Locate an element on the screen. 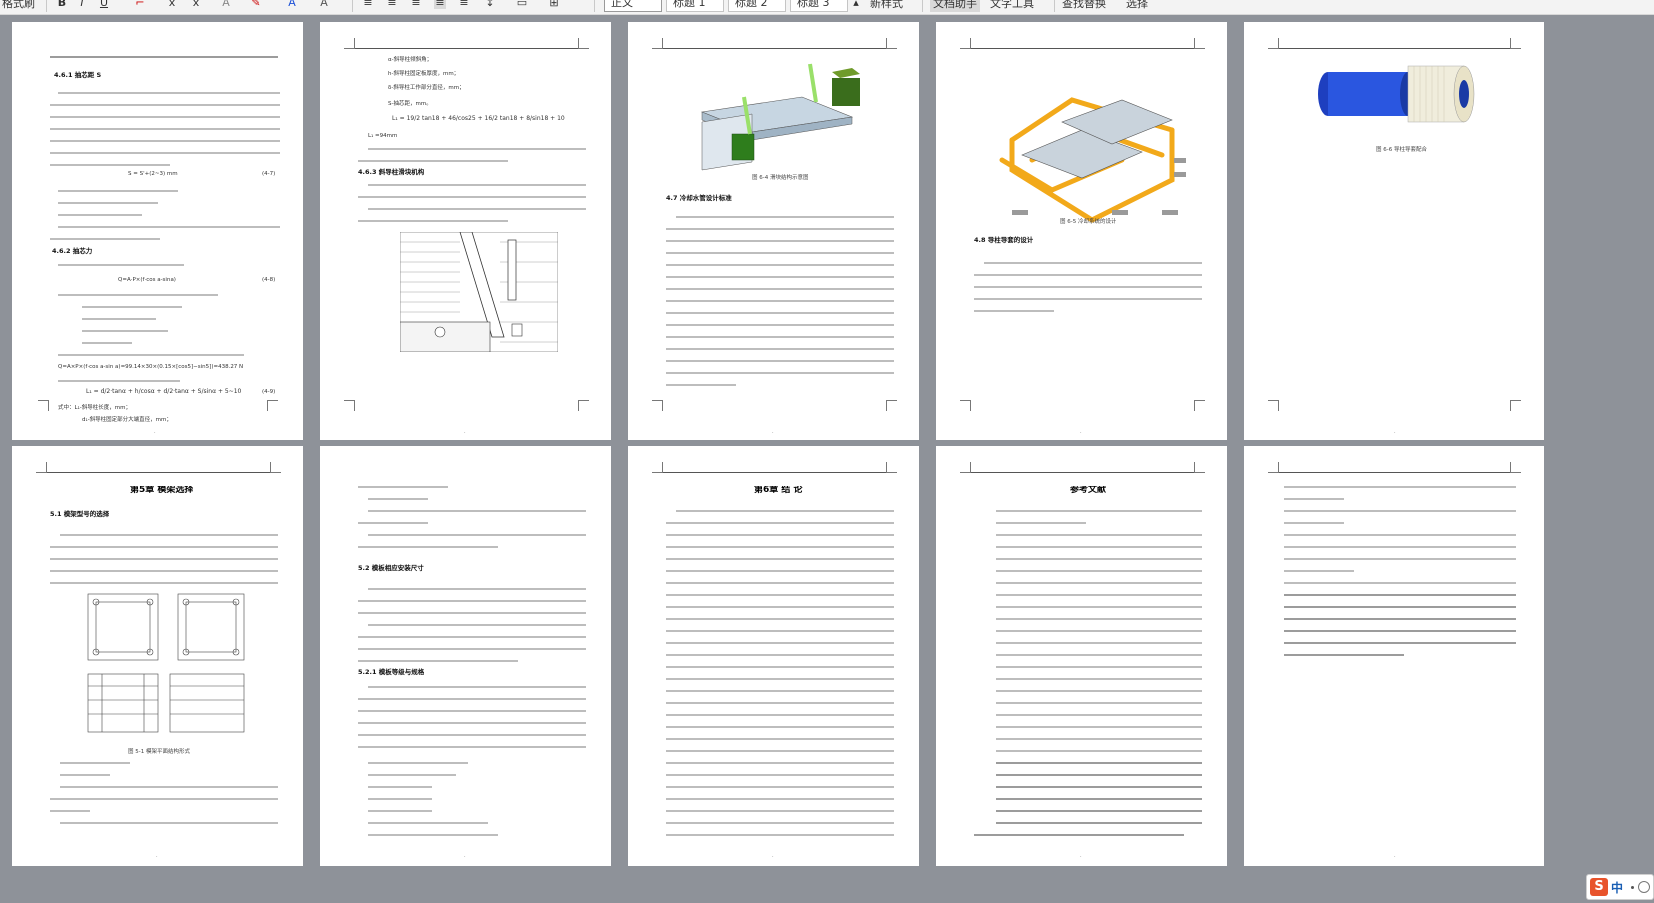  document-page-6: 第5章 模架选择 5.1 模架型号的选择 图 5-1 模架平面结构形式 · is located at coordinates (157, 656).